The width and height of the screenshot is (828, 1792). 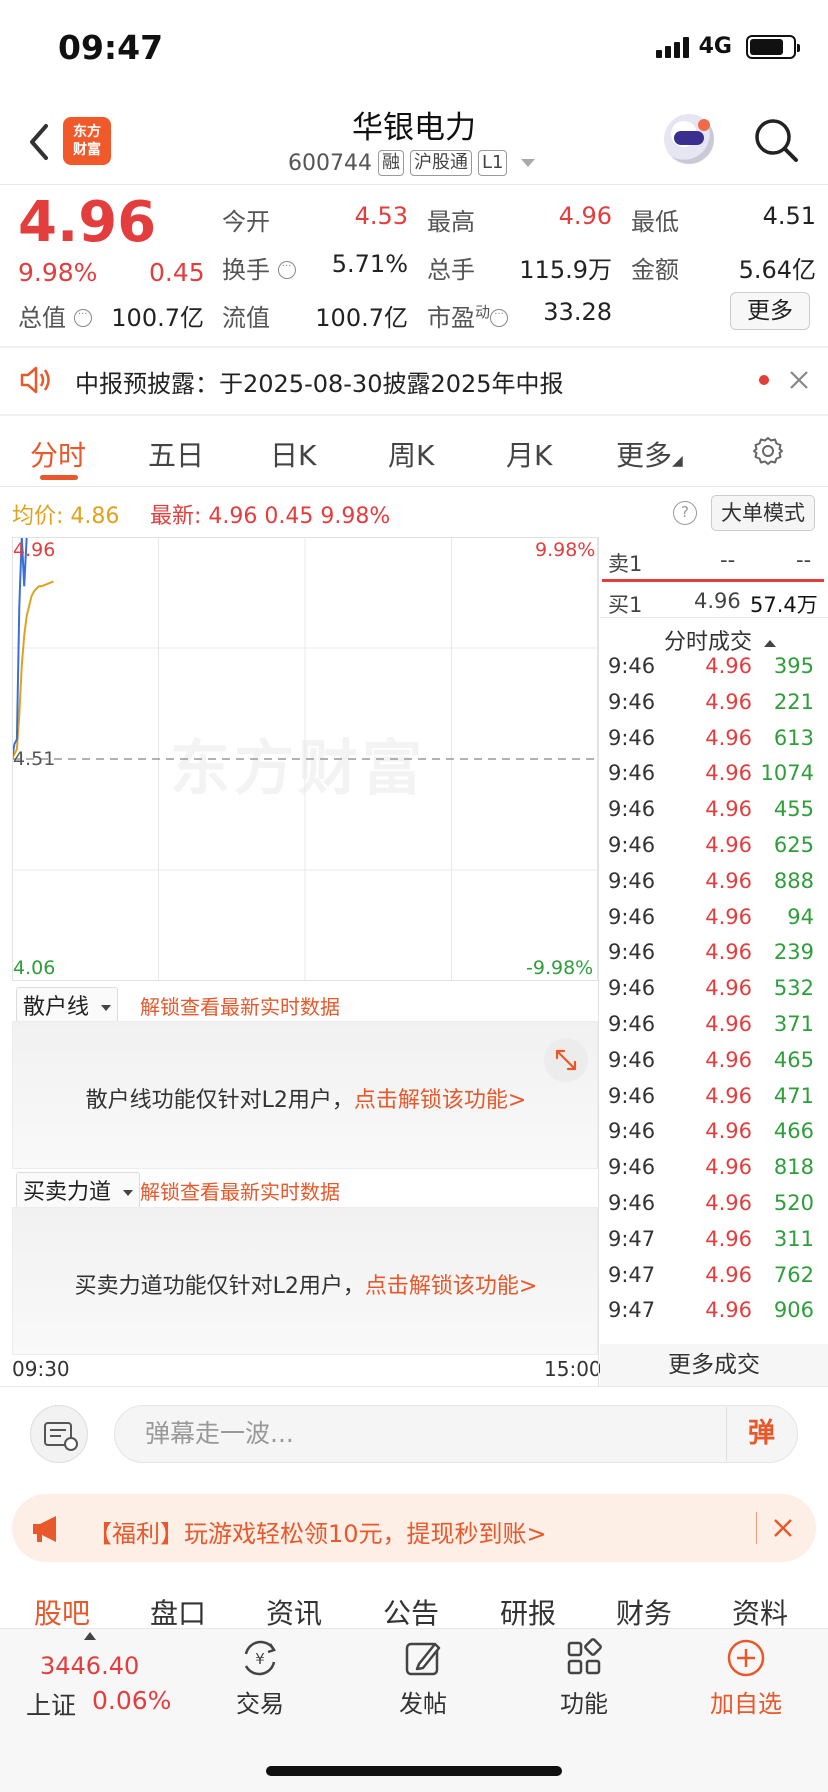 What do you see at coordinates (689, 139) in the screenshot?
I see `robot-assistant-icon` at bounding box center [689, 139].